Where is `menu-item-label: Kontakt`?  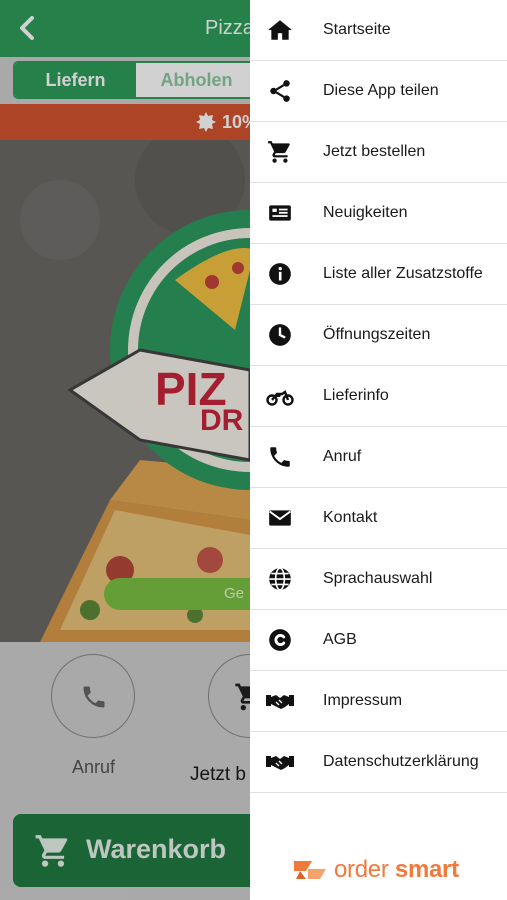
menu-item-label: Kontakt is located at coordinates (350, 517).